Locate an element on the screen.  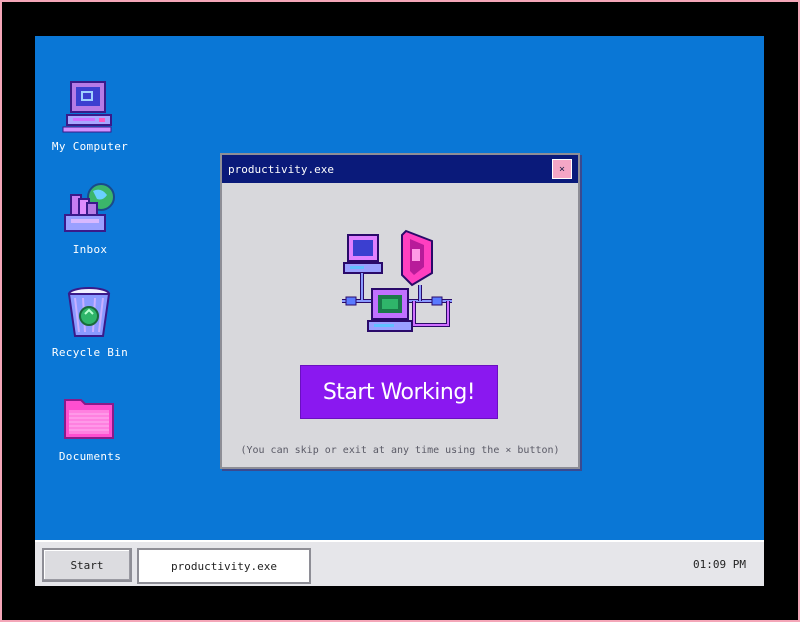
desktop-icon-documents: Documents is located at coordinates (90, 425).